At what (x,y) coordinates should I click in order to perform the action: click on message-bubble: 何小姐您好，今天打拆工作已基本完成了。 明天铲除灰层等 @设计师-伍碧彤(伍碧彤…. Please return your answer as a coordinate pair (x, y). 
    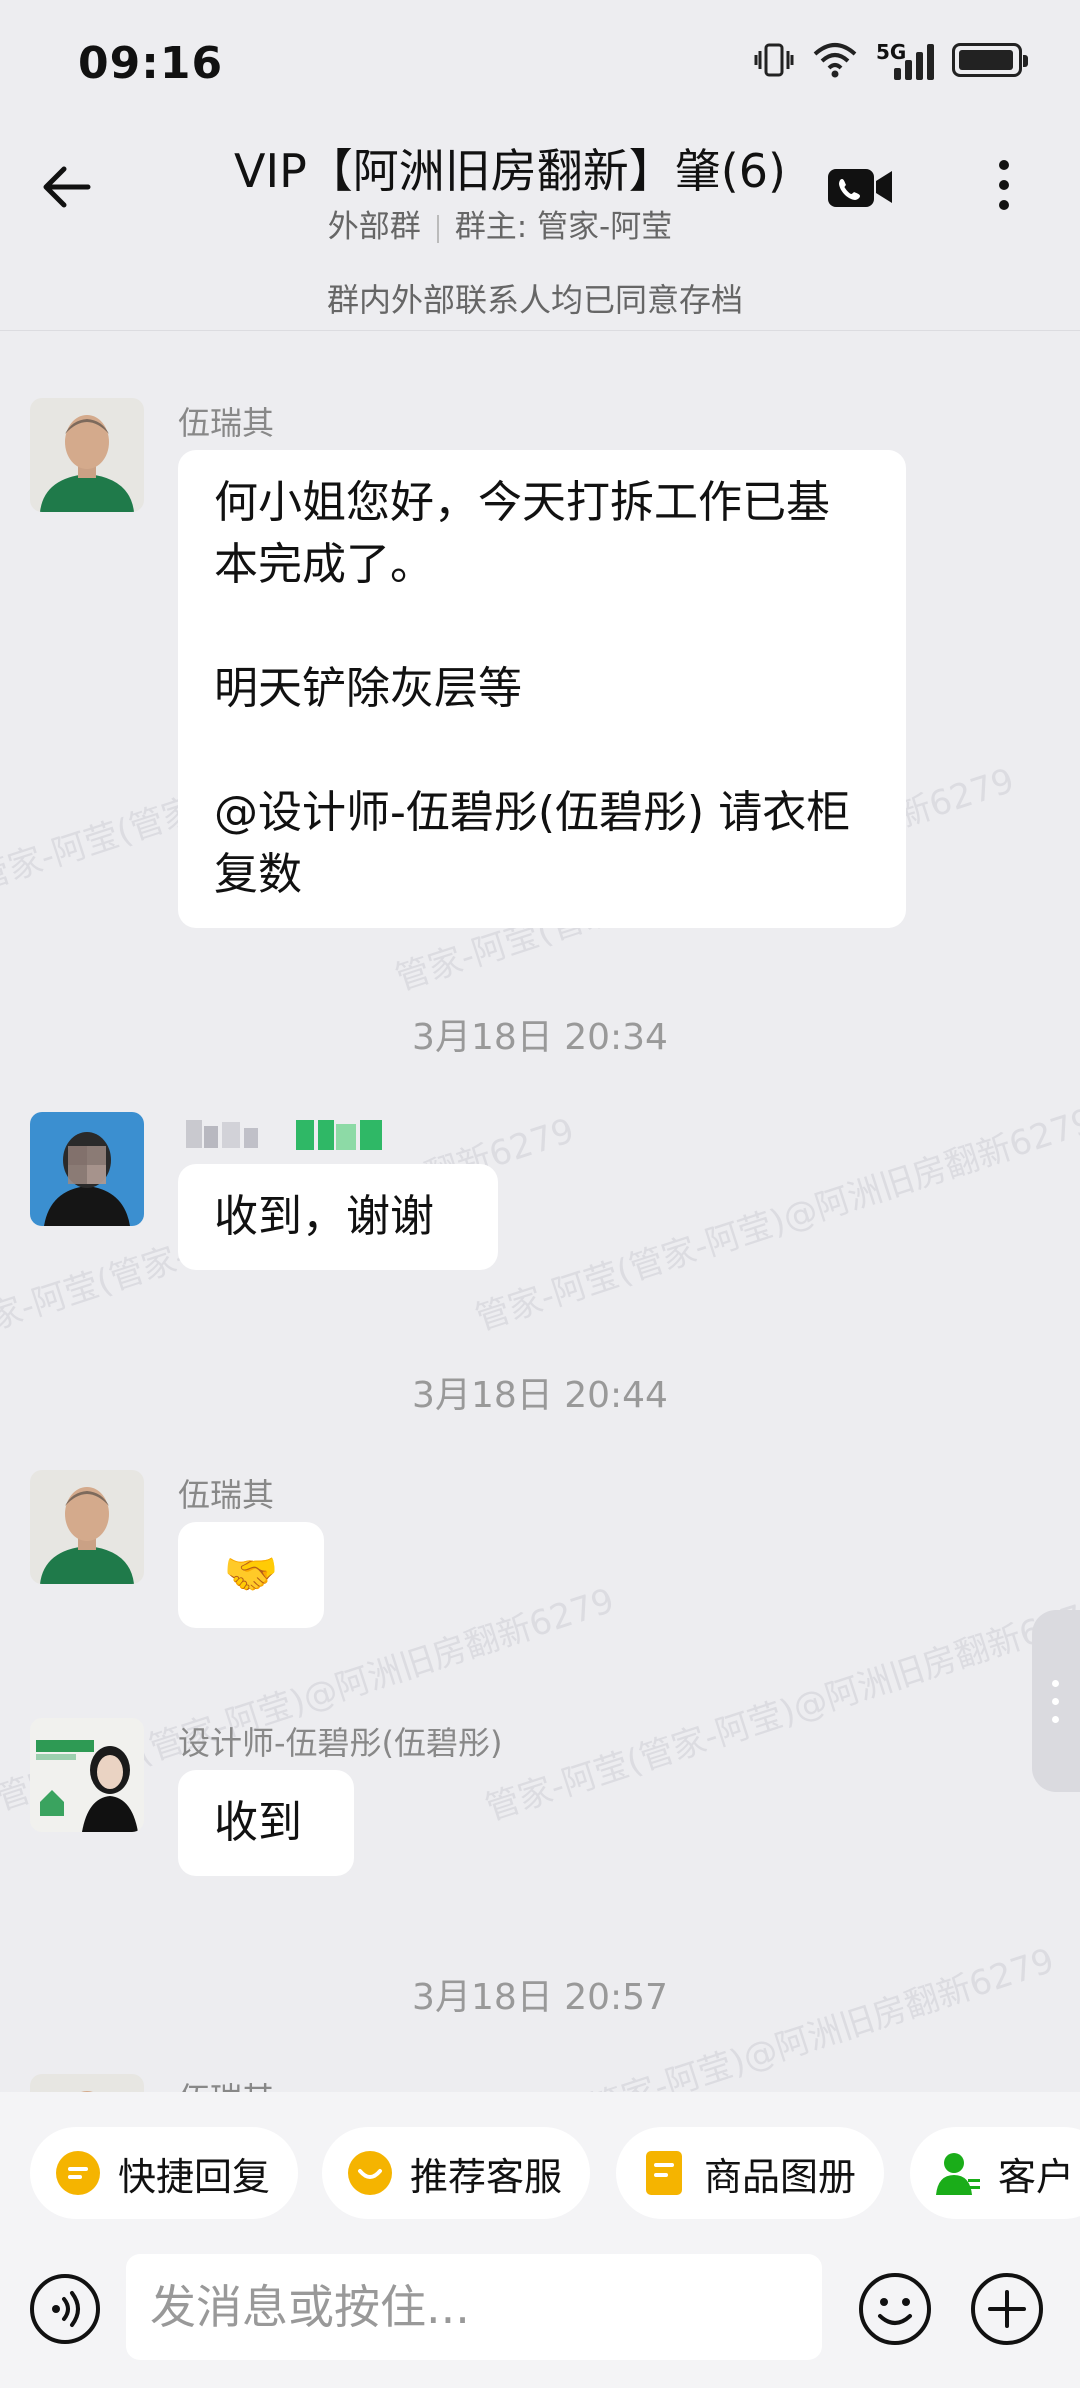
    Looking at the image, I should click on (542, 689).